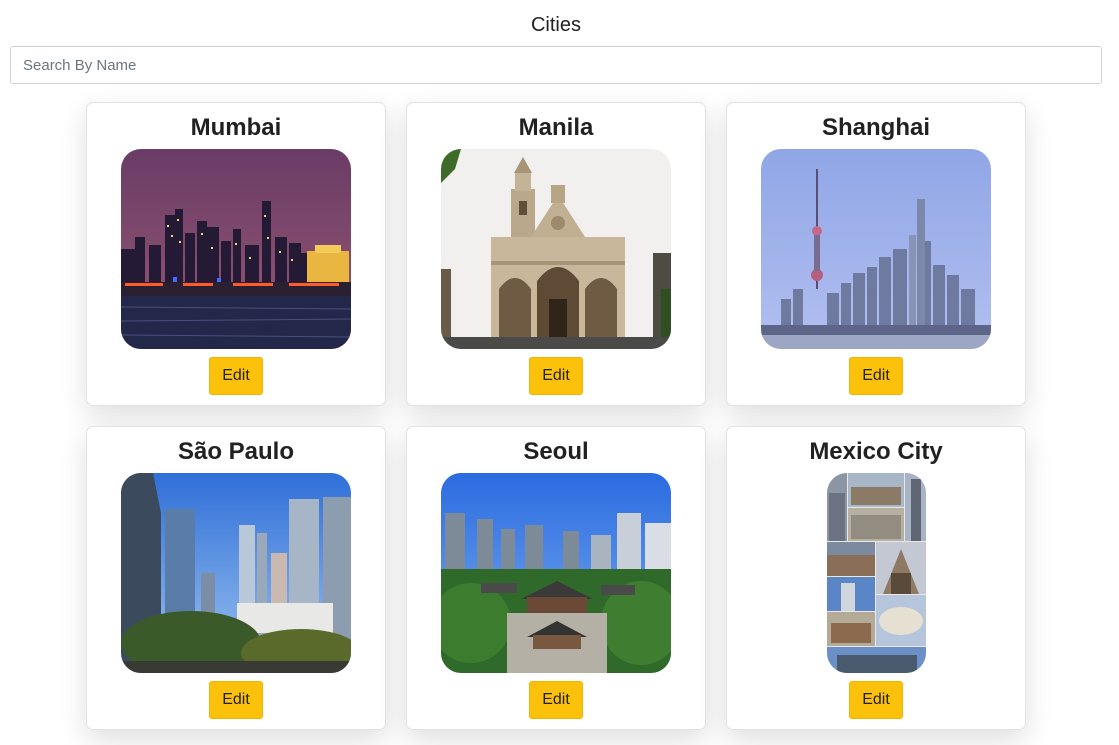  I want to click on city-name: São Paulo, so click(236, 451).